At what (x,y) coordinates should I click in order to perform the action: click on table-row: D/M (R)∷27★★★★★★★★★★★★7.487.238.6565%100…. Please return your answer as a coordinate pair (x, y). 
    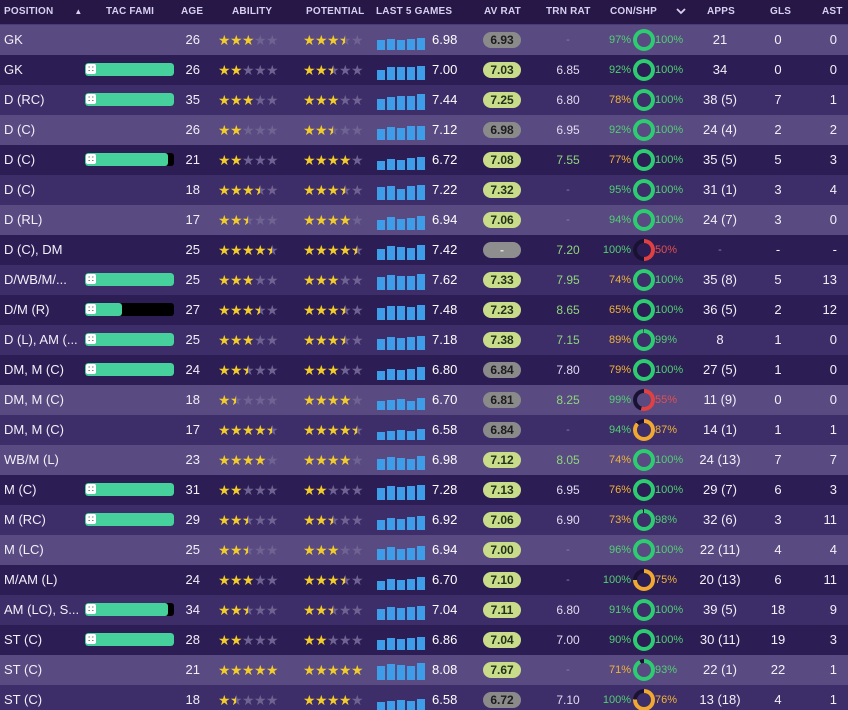
    Looking at the image, I should click on (424, 310).